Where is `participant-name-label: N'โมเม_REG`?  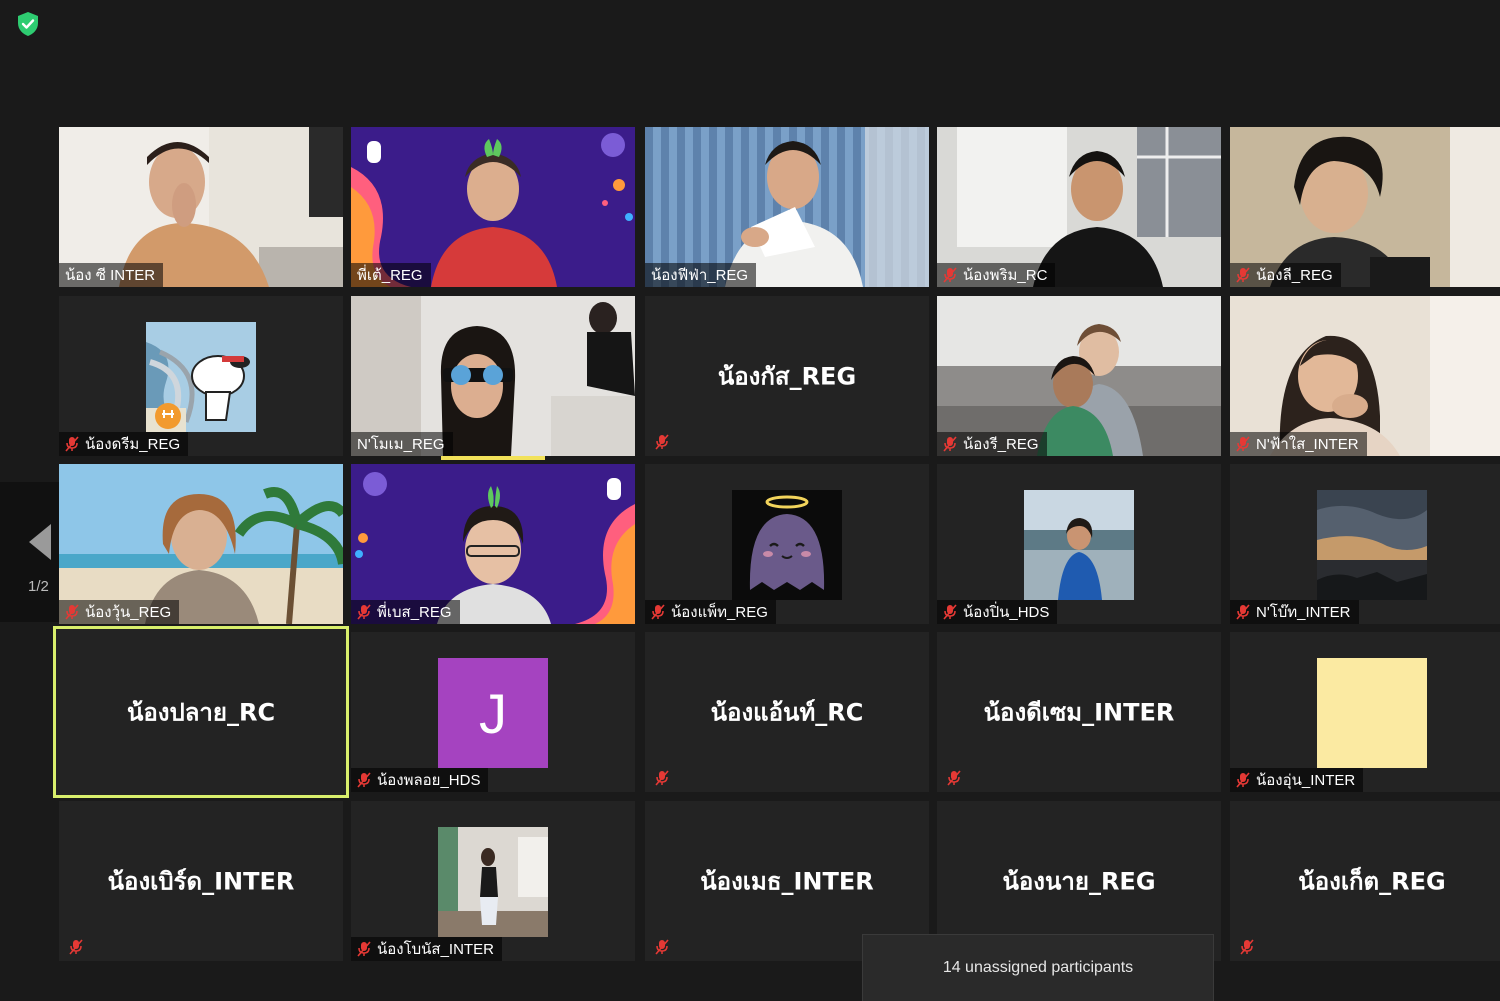
participant-name-label: N'โมเม_REG is located at coordinates (402, 444).